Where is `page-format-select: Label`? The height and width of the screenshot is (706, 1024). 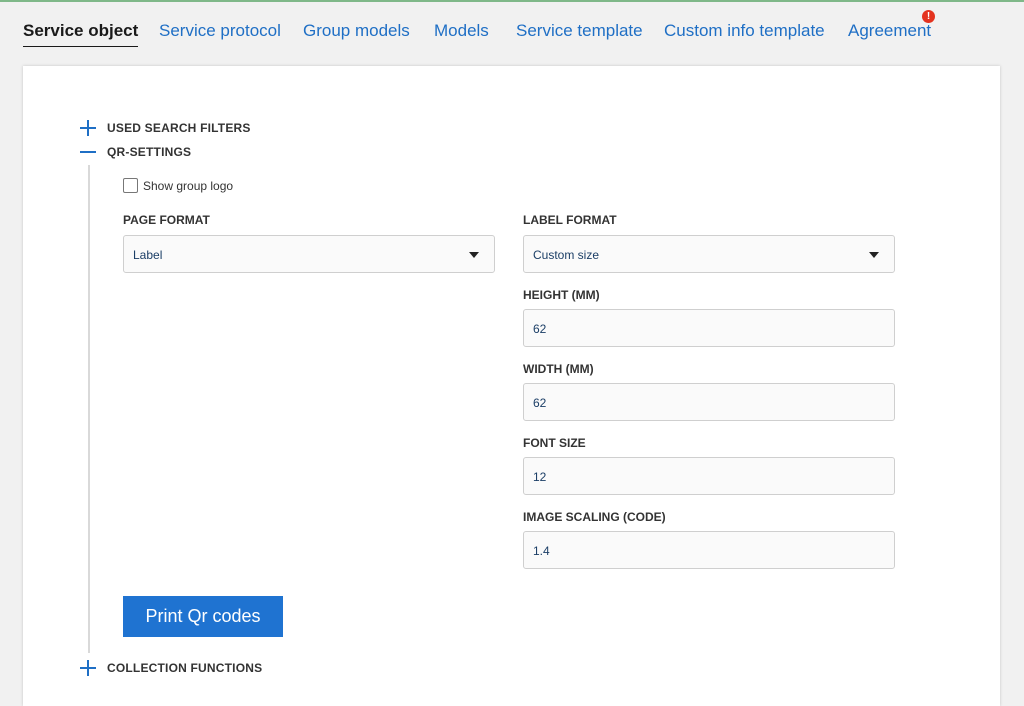 page-format-select: Label is located at coordinates (309, 254).